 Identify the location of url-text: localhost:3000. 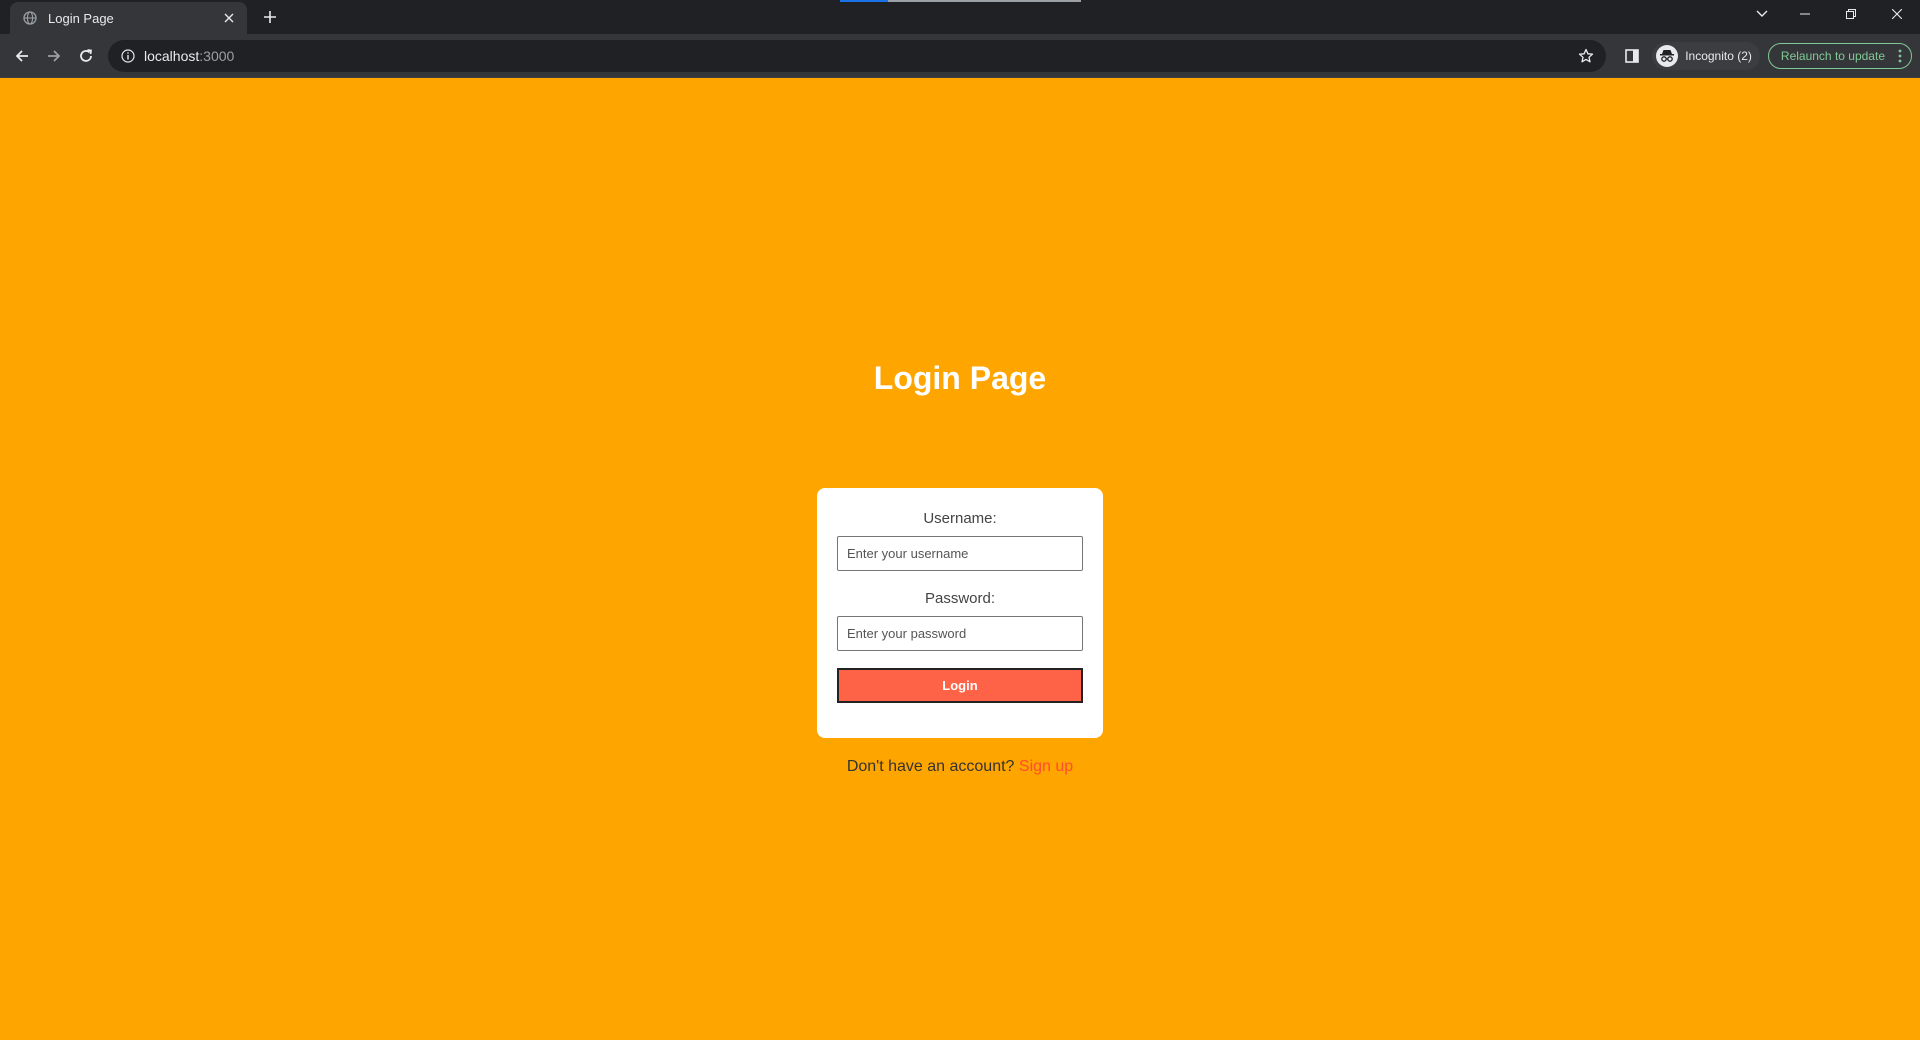
(859, 56).